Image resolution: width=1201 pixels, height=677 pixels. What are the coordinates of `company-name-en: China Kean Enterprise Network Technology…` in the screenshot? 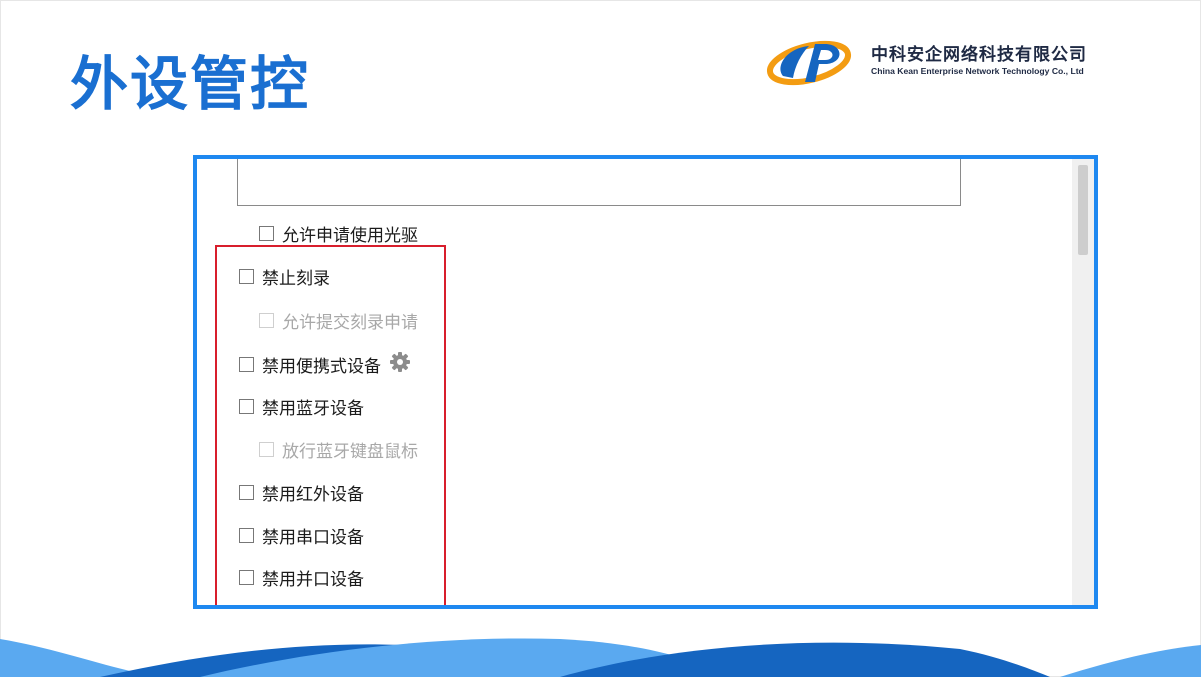 It's located at (977, 71).